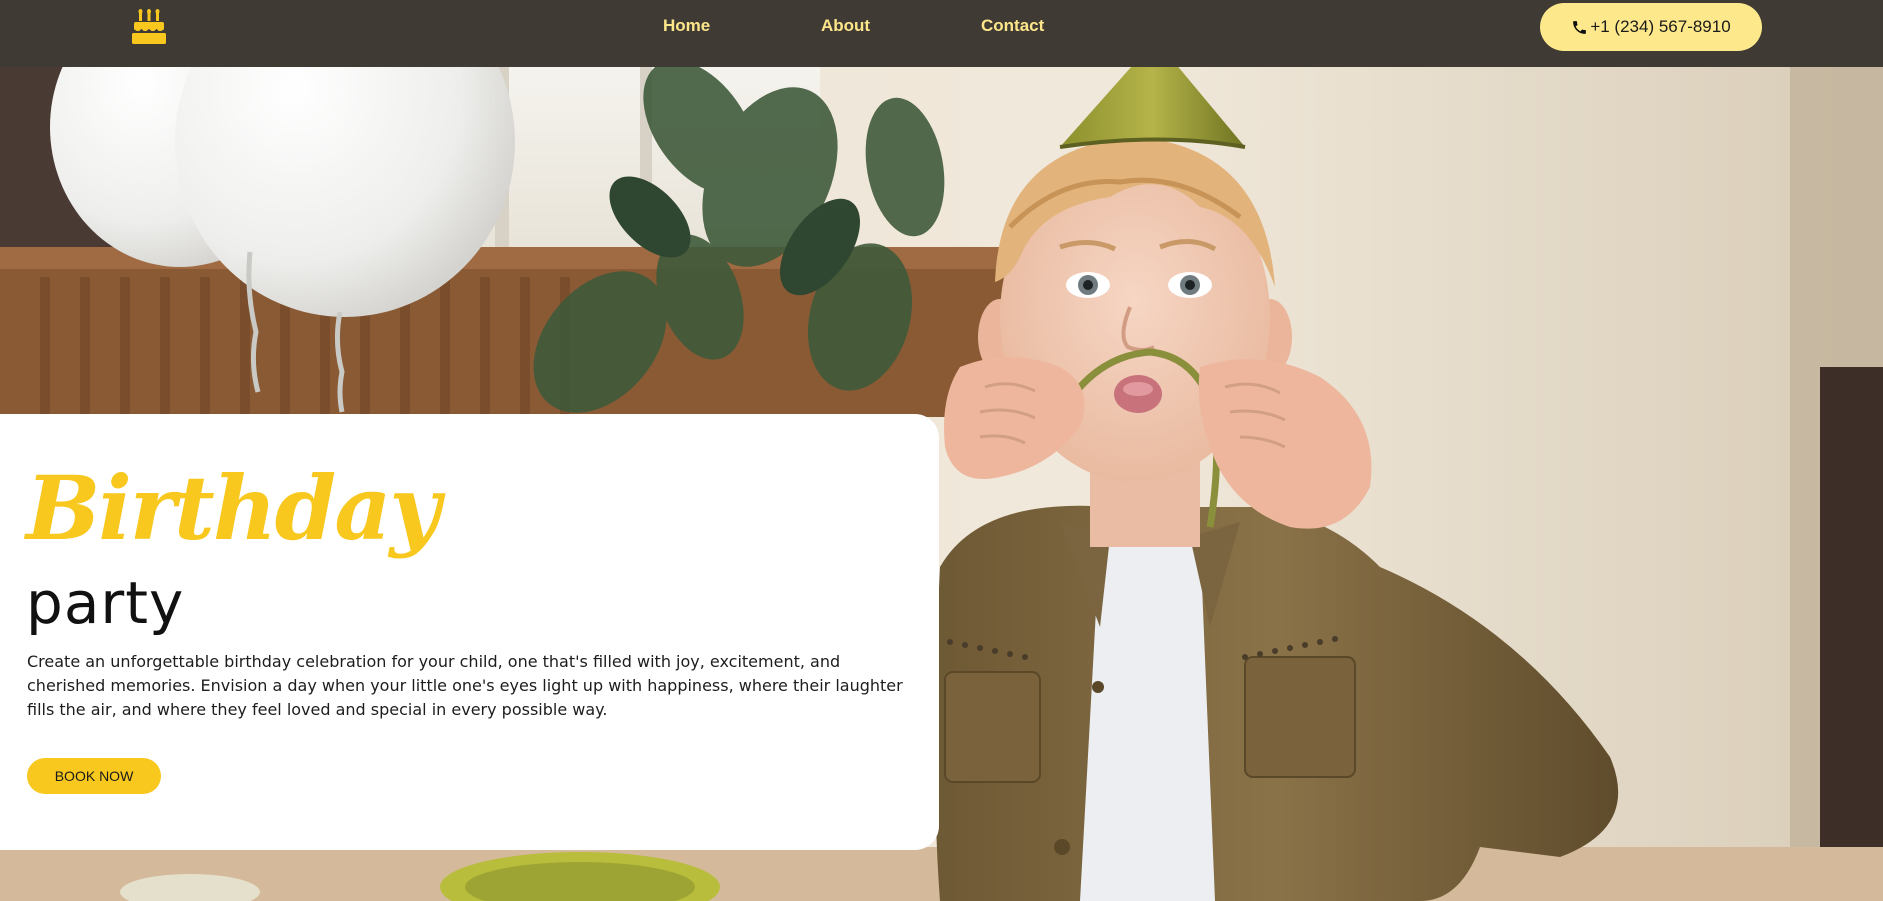  What do you see at coordinates (94, 776) in the screenshot?
I see `book-now-button: BOOK NOW` at bounding box center [94, 776].